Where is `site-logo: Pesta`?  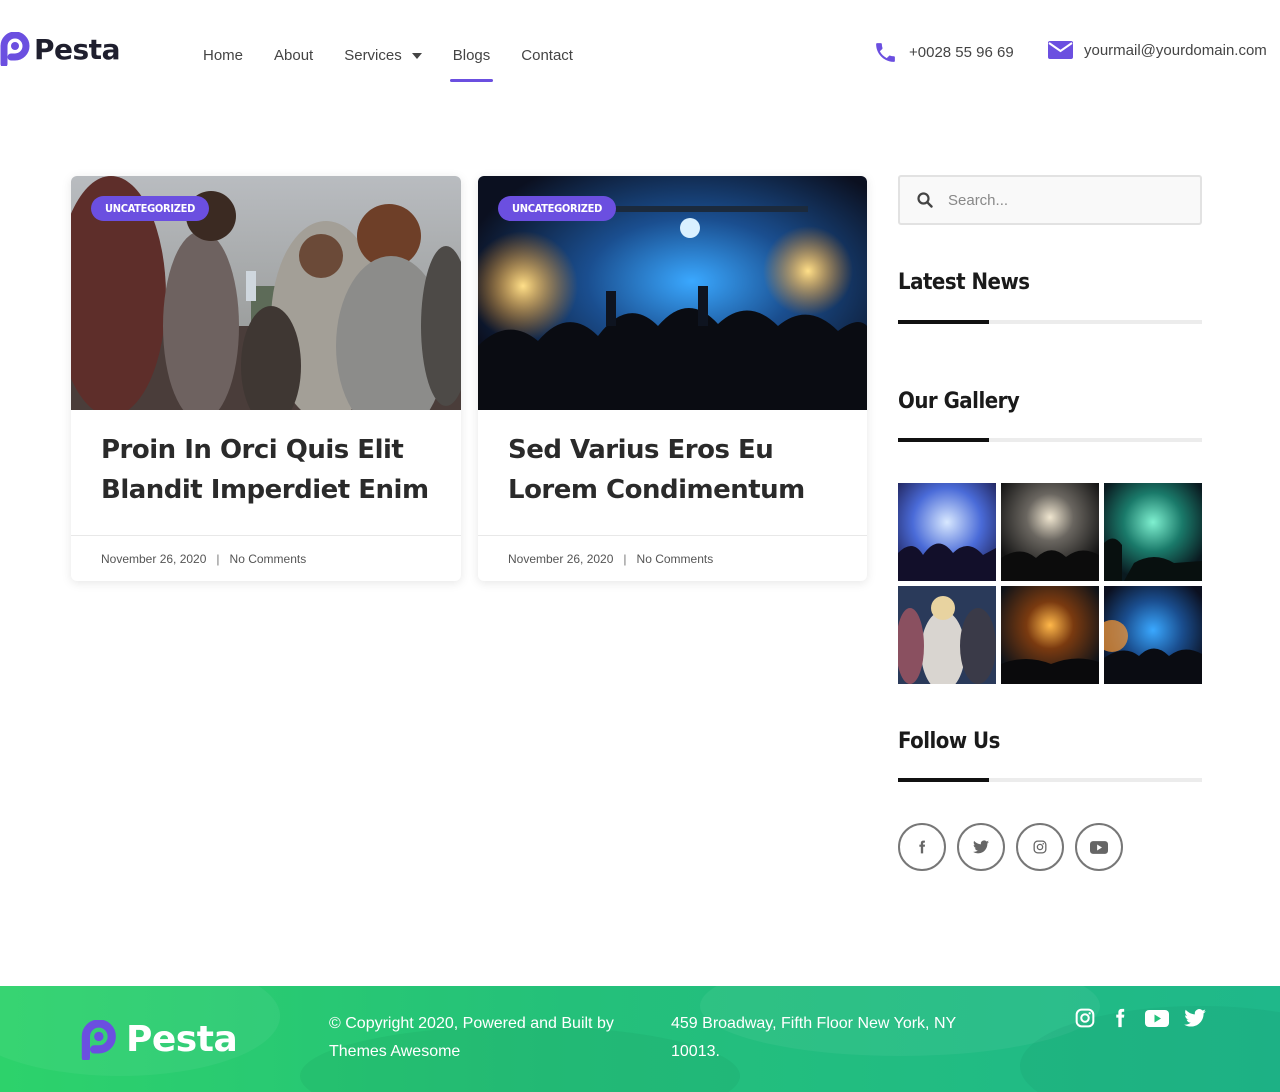
site-logo: Pesta is located at coordinates (60, 49).